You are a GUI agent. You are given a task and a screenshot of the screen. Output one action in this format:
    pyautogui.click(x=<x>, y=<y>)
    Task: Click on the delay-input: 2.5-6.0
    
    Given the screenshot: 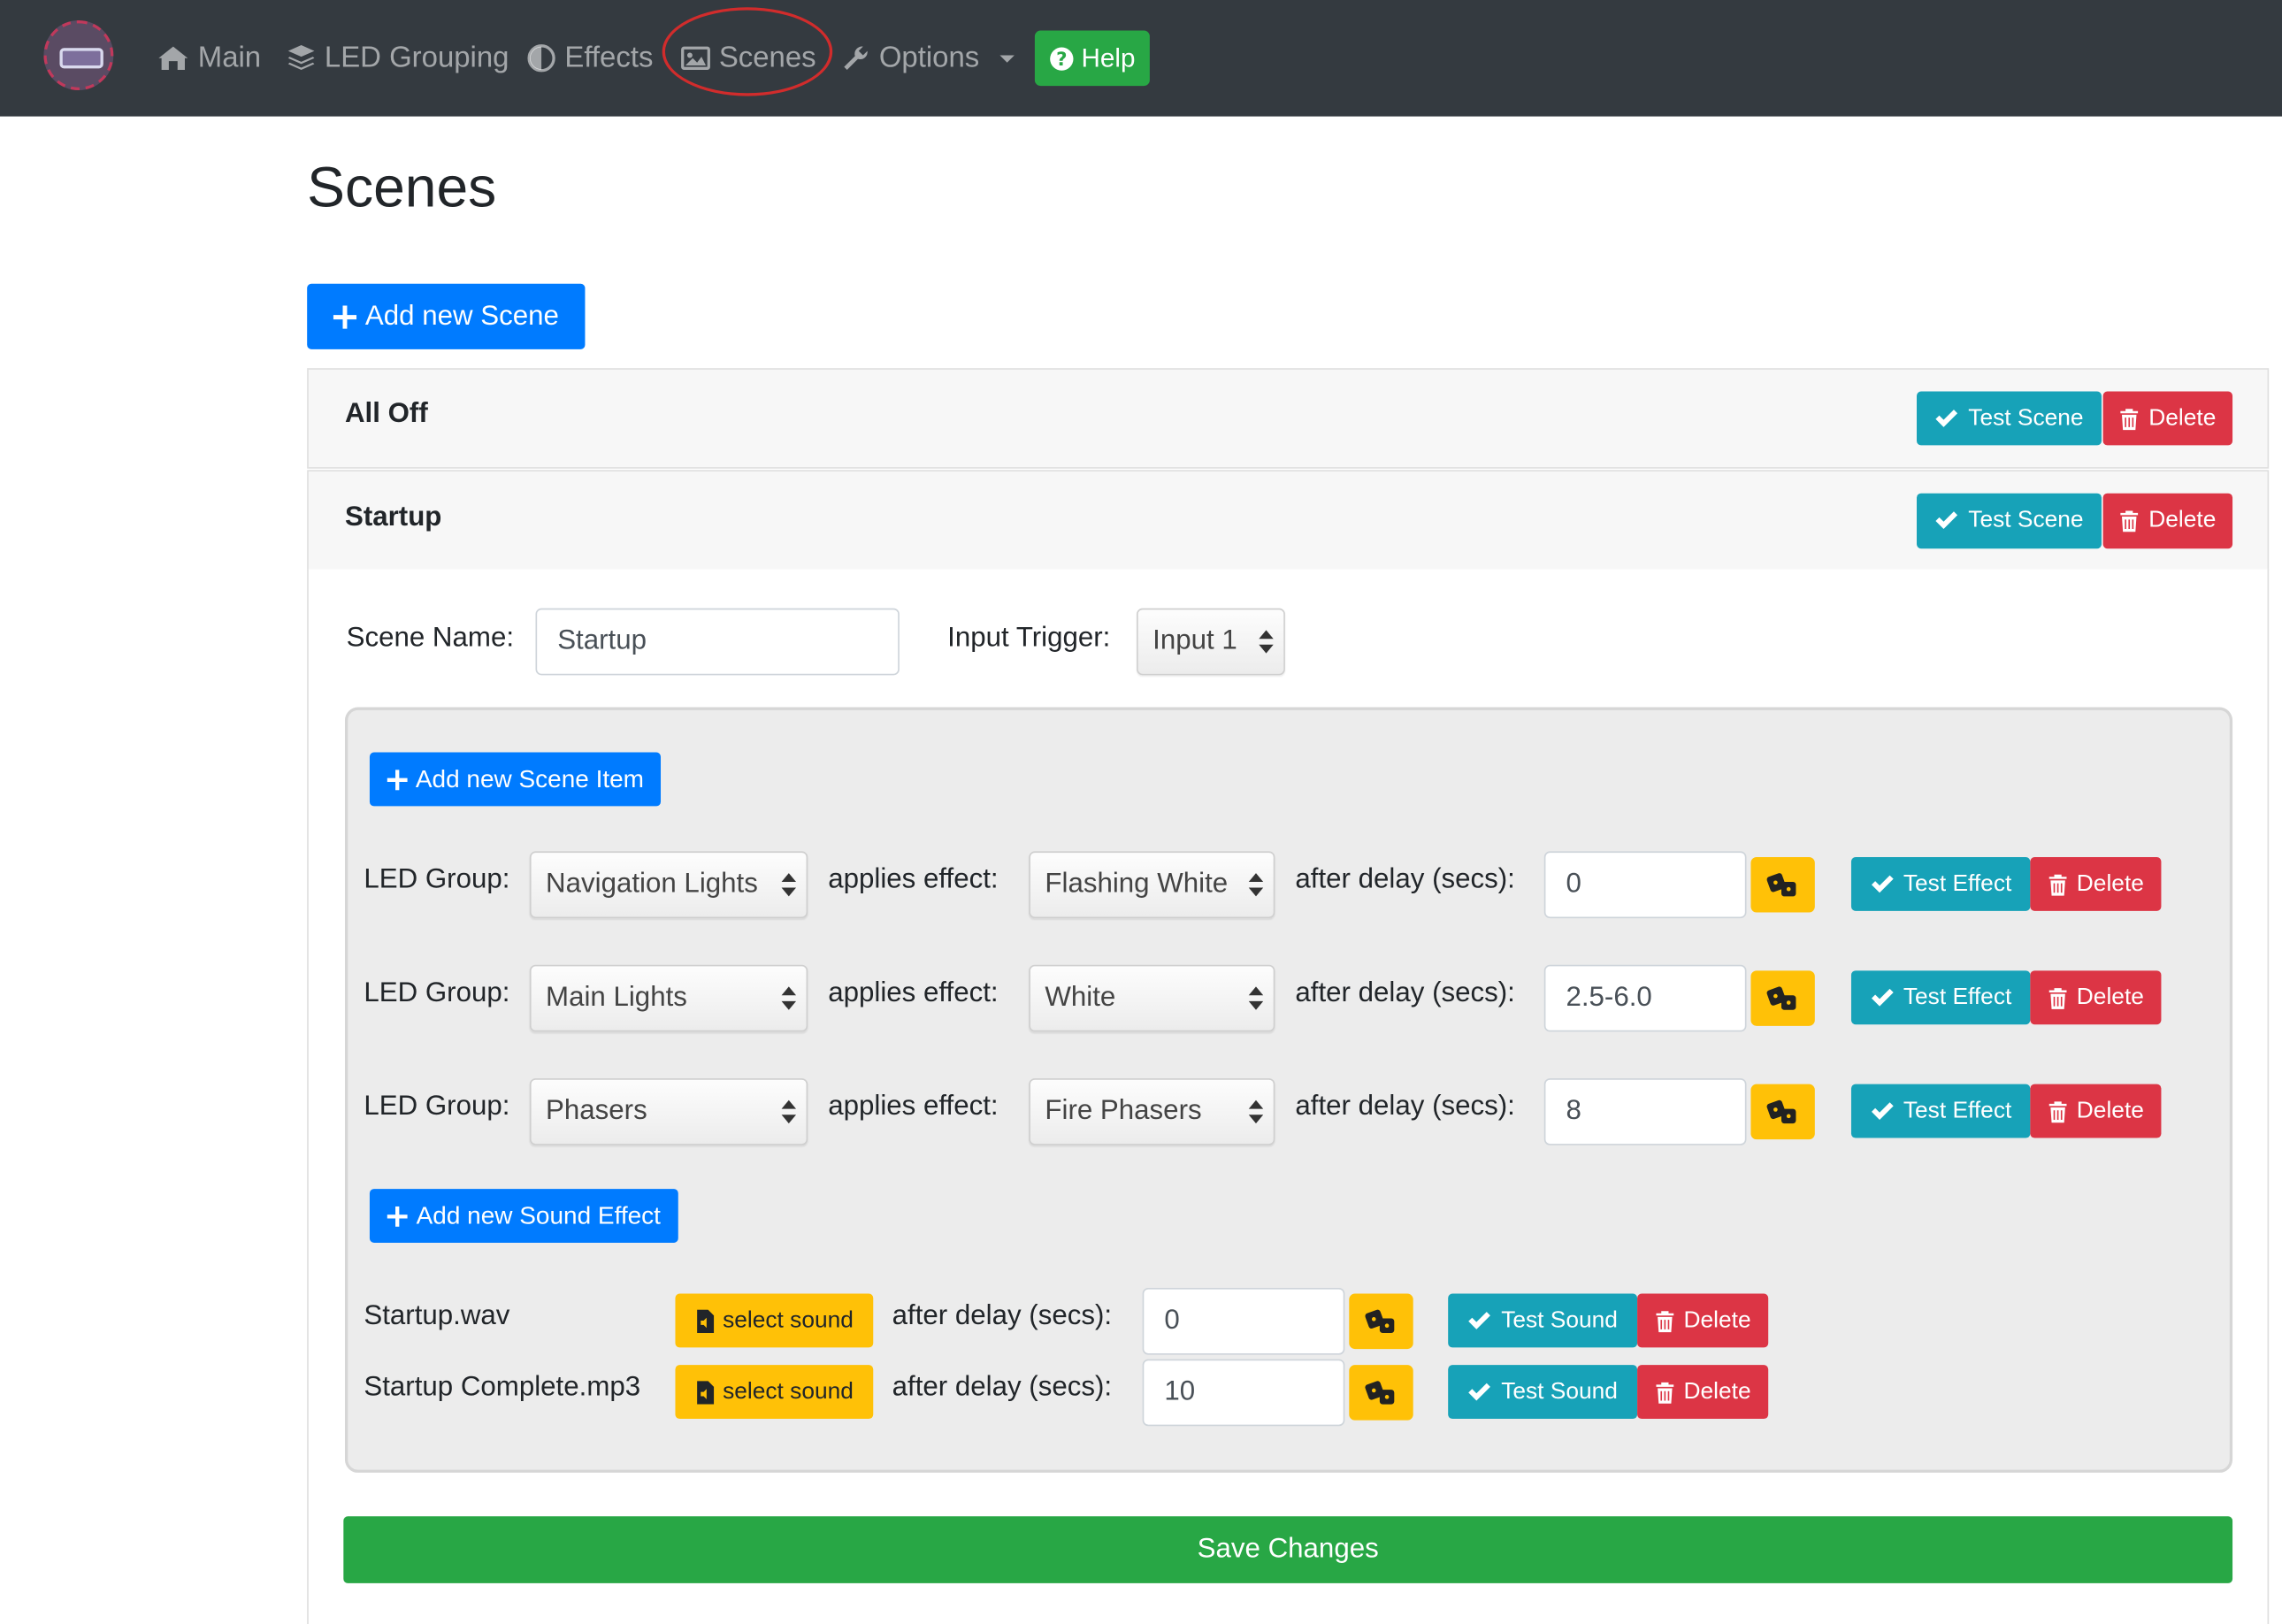 What is the action you would take?
    pyautogui.click(x=1645, y=998)
    